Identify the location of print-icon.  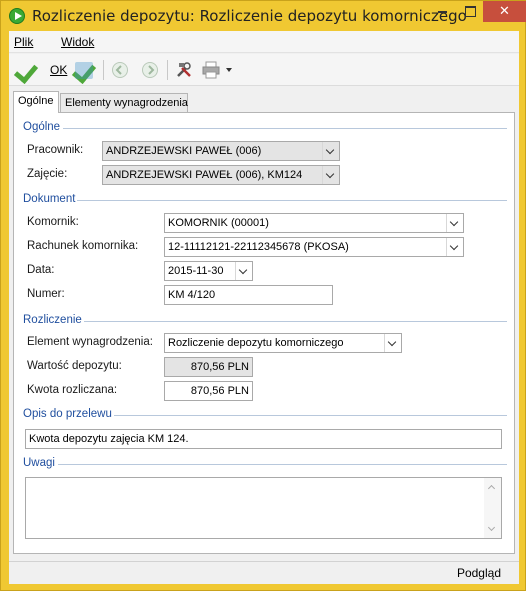
(211, 70).